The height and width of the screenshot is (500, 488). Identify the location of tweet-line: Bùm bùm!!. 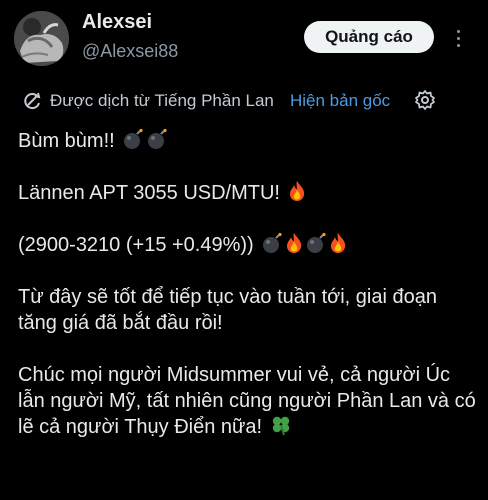
(248, 141).